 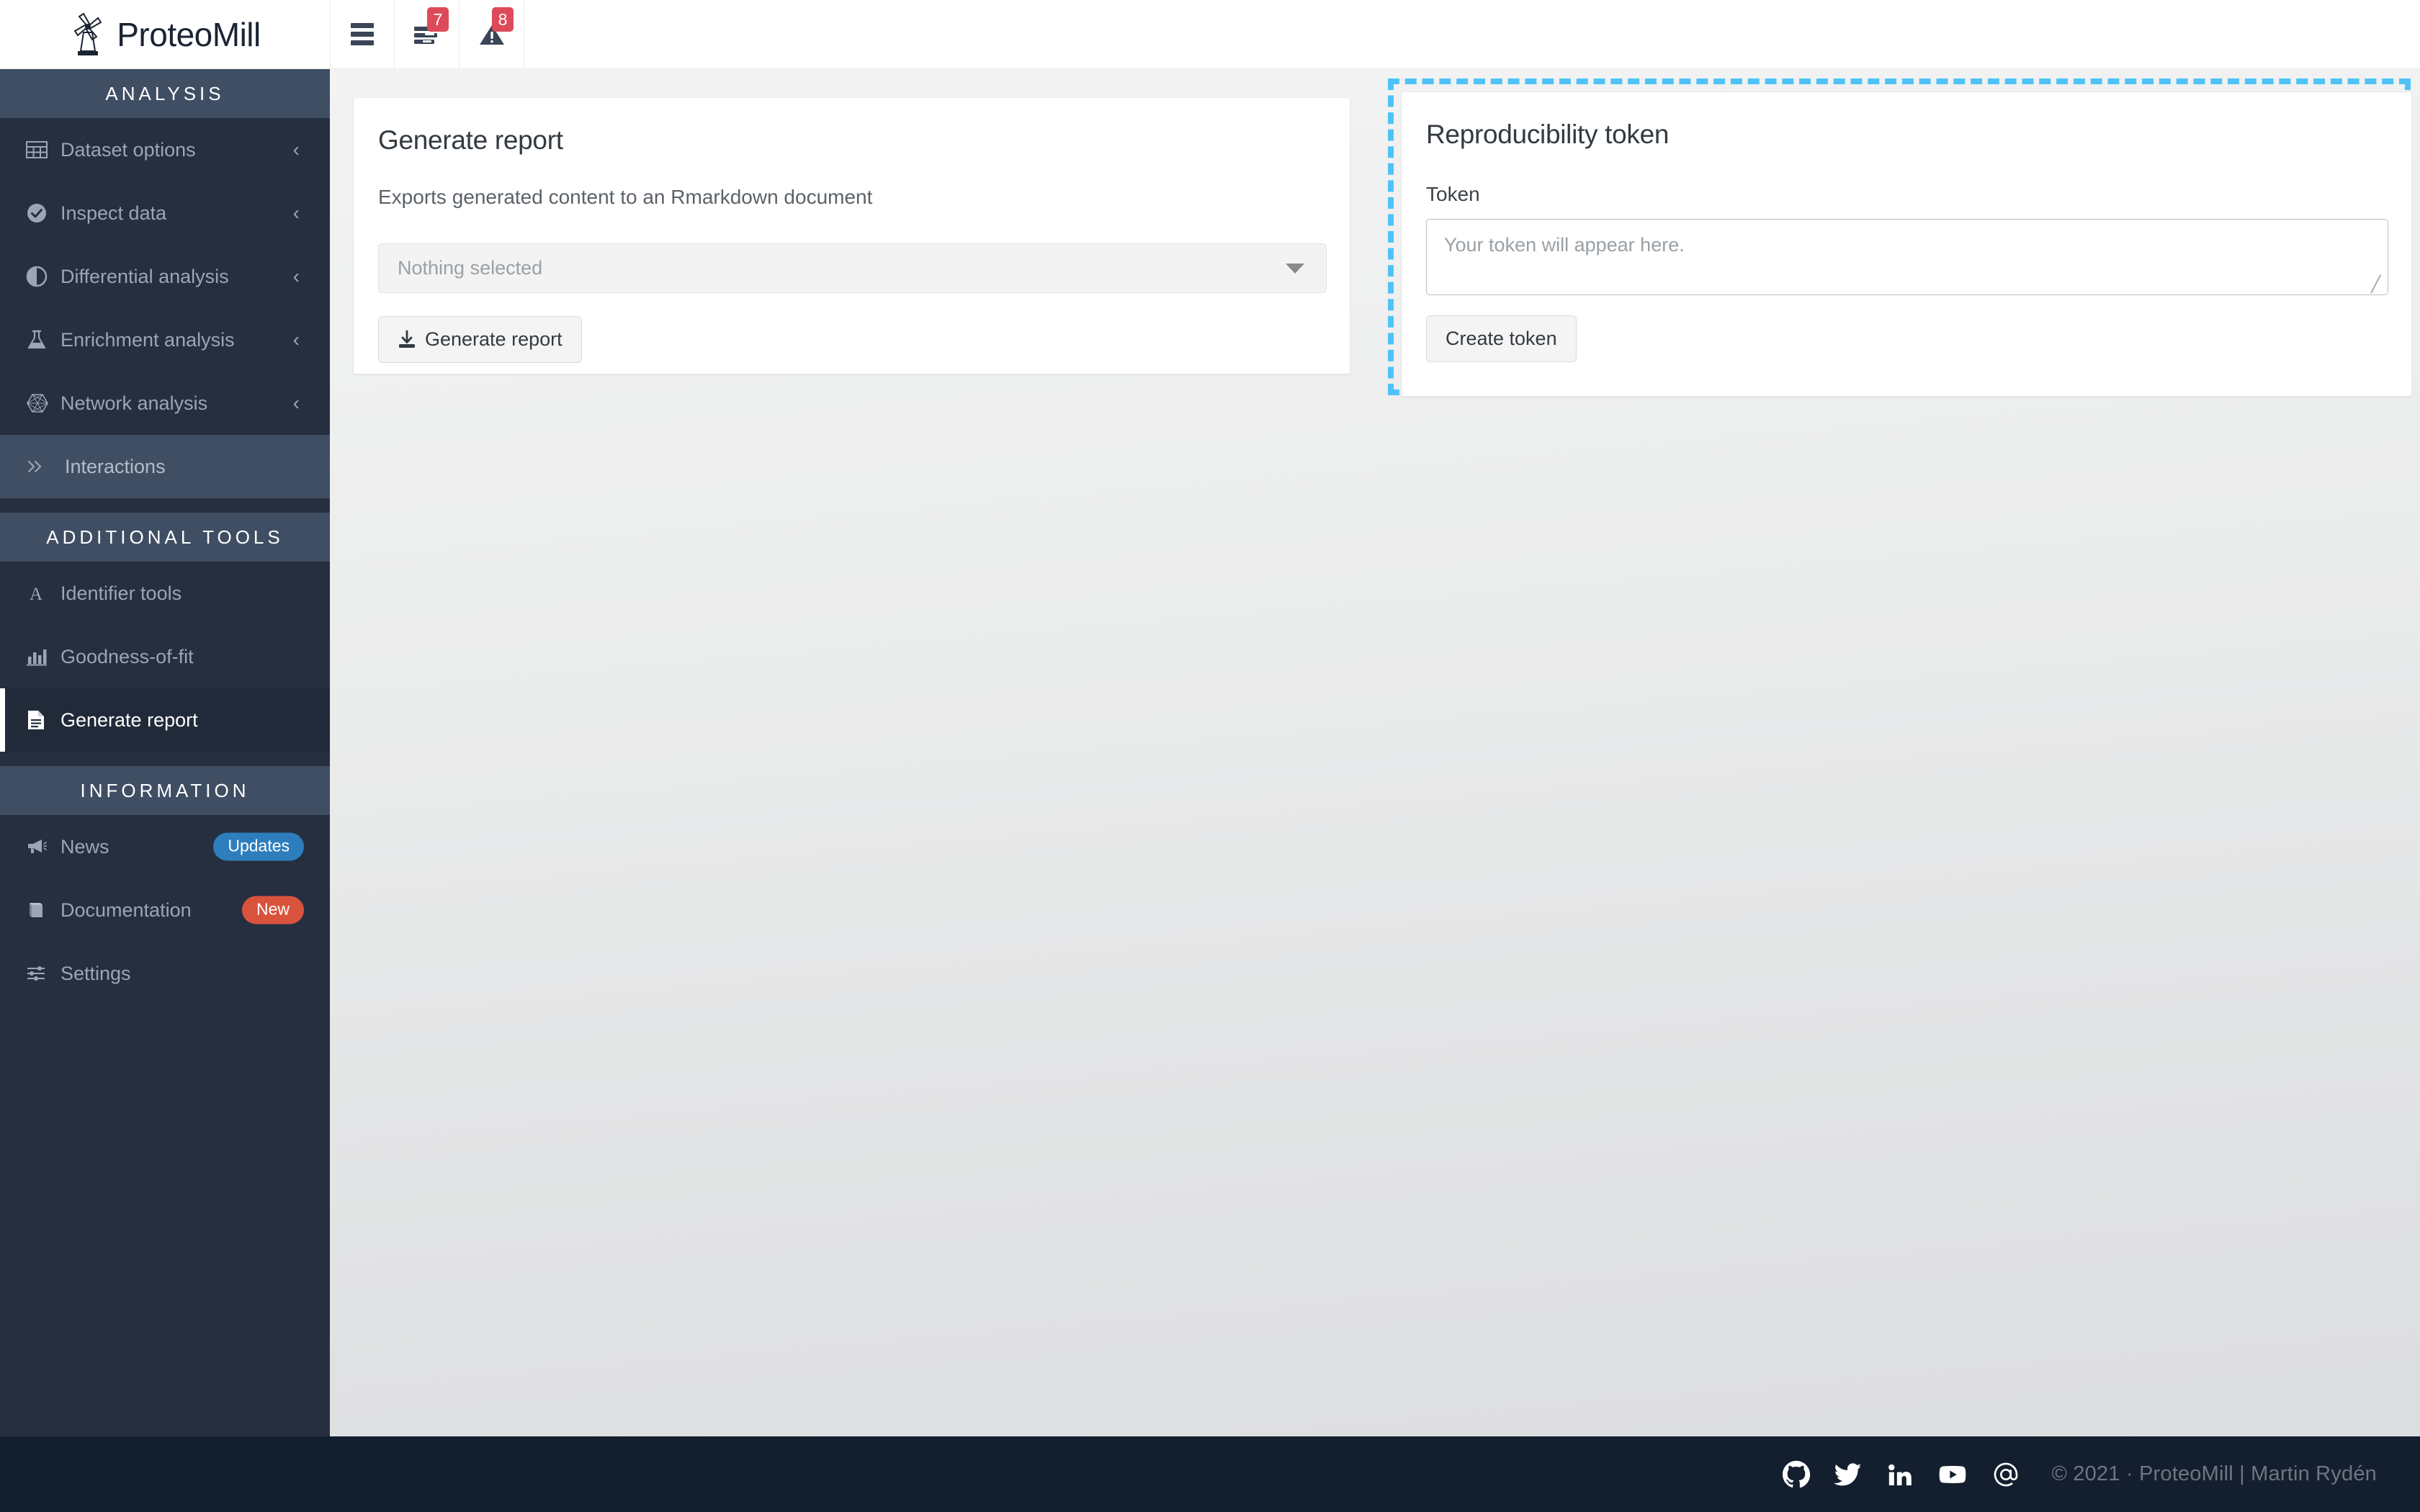 What do you see at coordinates (42, 657) in the screenshot?
I see `bar-chart-icon` at bounding box center [42, 657].